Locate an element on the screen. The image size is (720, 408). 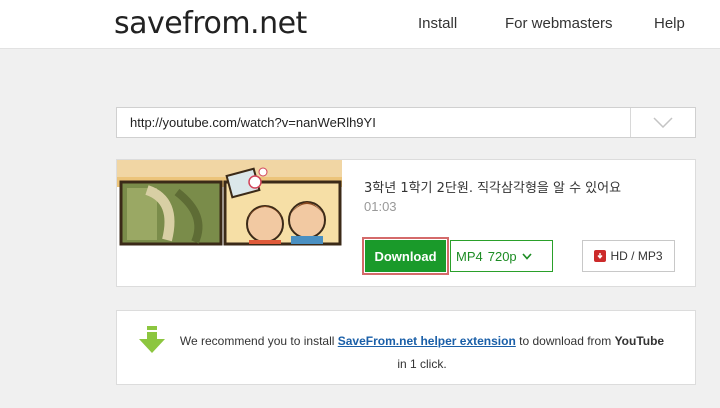
format-select: MP4 720p is located at coordinates (501, 256).